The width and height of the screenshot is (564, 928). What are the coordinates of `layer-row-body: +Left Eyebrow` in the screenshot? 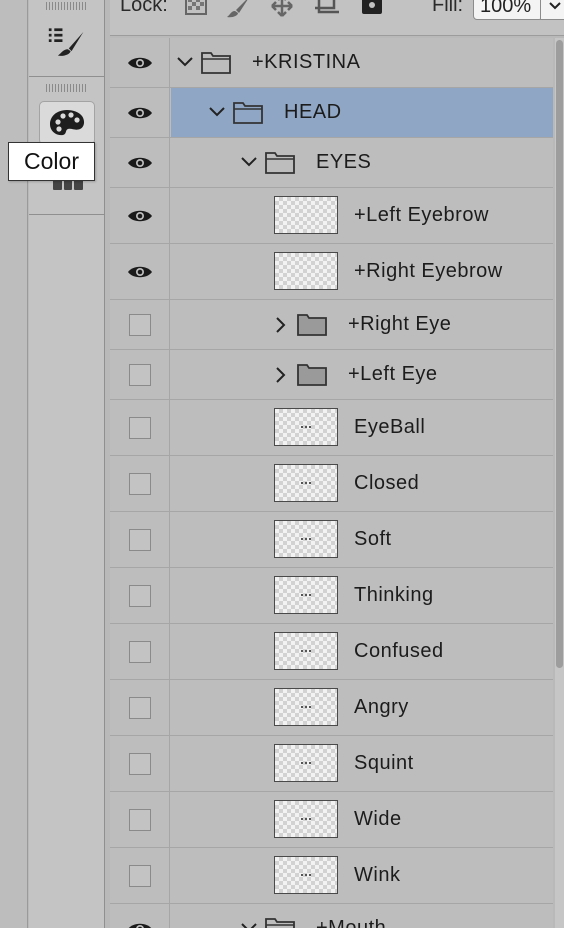 It's located at (362, 215).